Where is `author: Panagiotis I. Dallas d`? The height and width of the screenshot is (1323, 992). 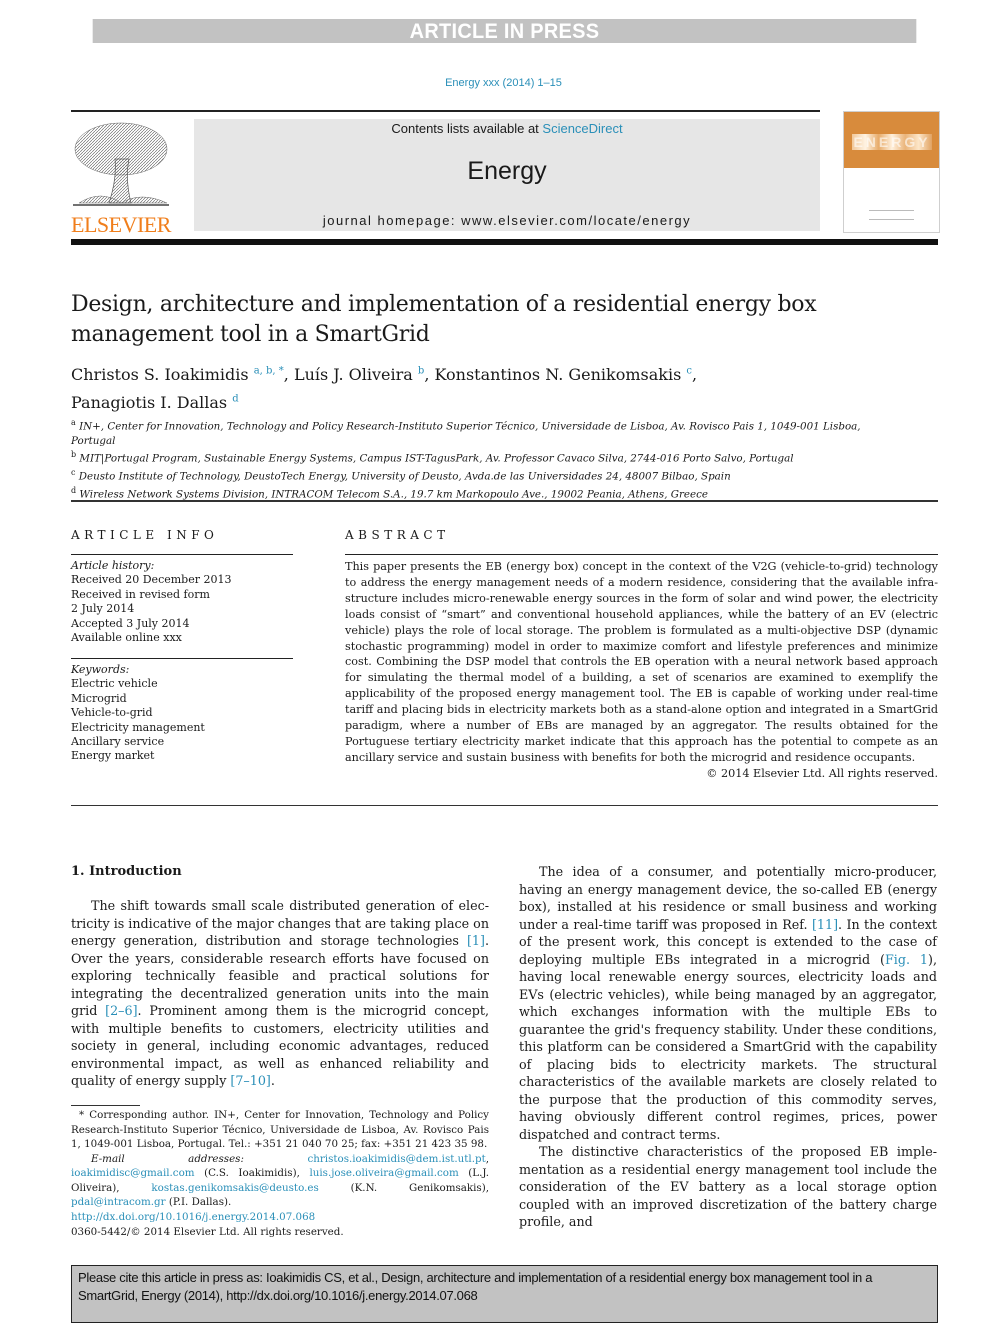 author: Panagiotis I. Dallas d is located at coordinates (155, 402).